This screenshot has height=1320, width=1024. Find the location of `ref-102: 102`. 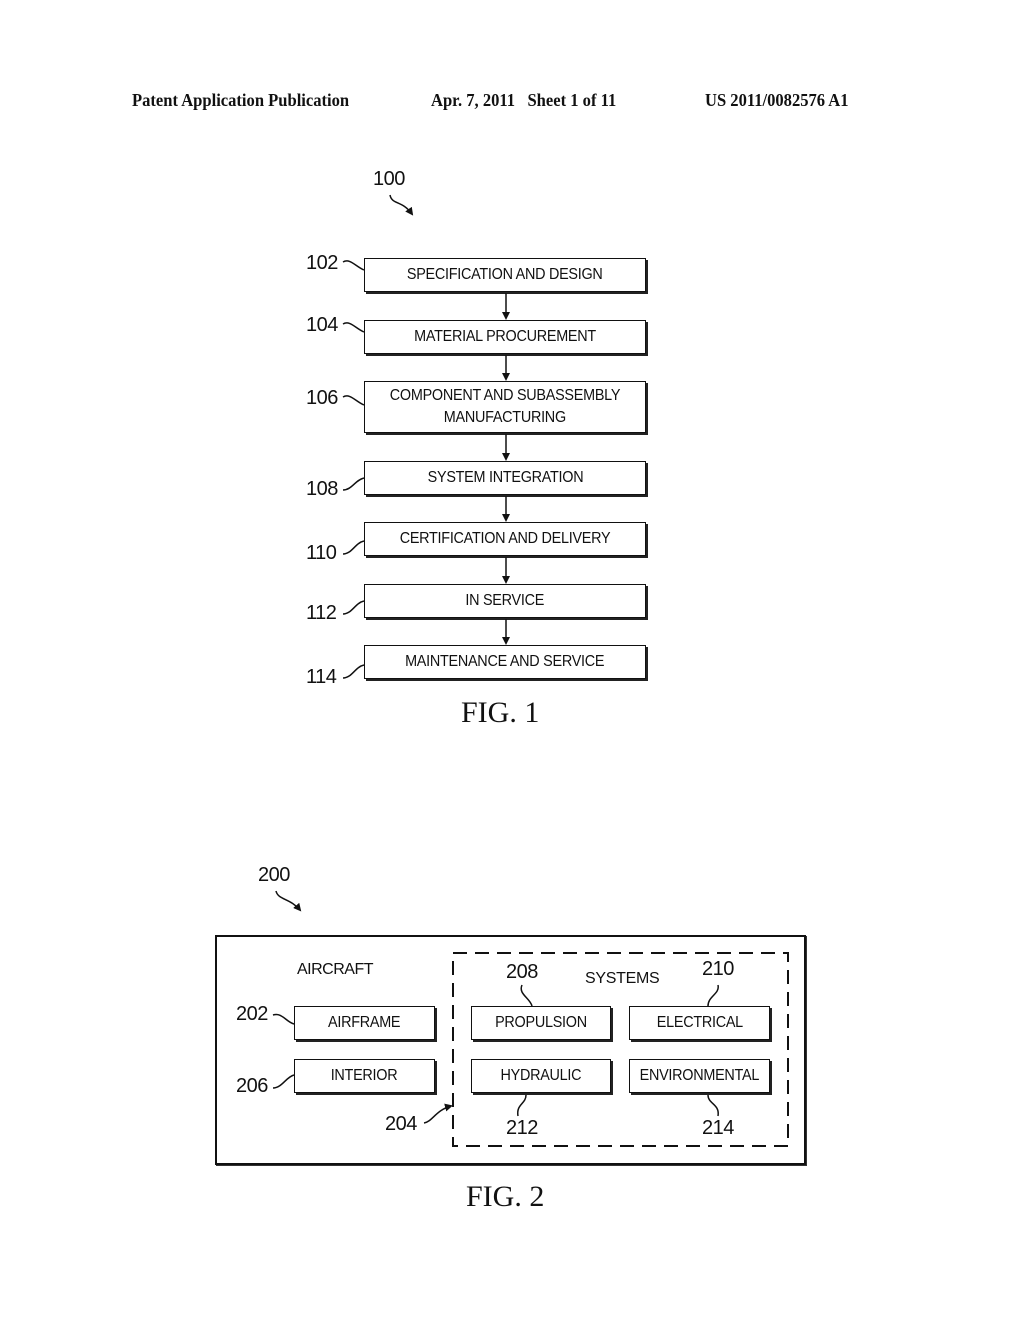

ref-102: 102 is located at coordinates (322, 263).